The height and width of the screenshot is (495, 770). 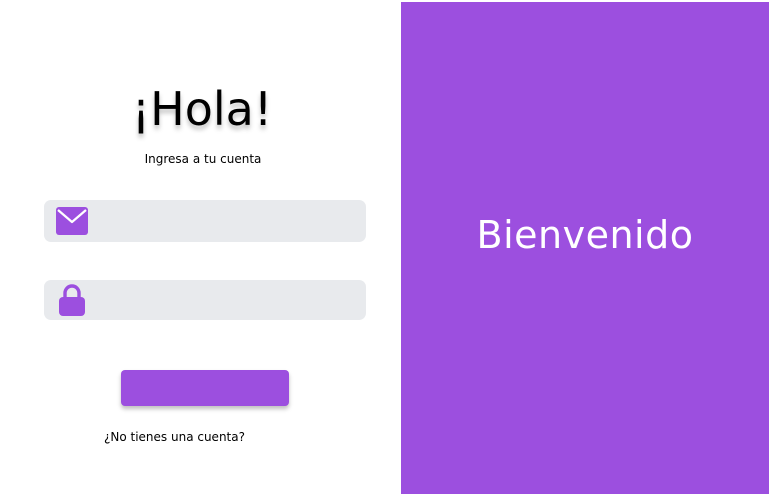 What do you see at coordinates (202, 109) in the screenshot?
I see `page-title: ¡Hola!` at bounding box center [202, 109].